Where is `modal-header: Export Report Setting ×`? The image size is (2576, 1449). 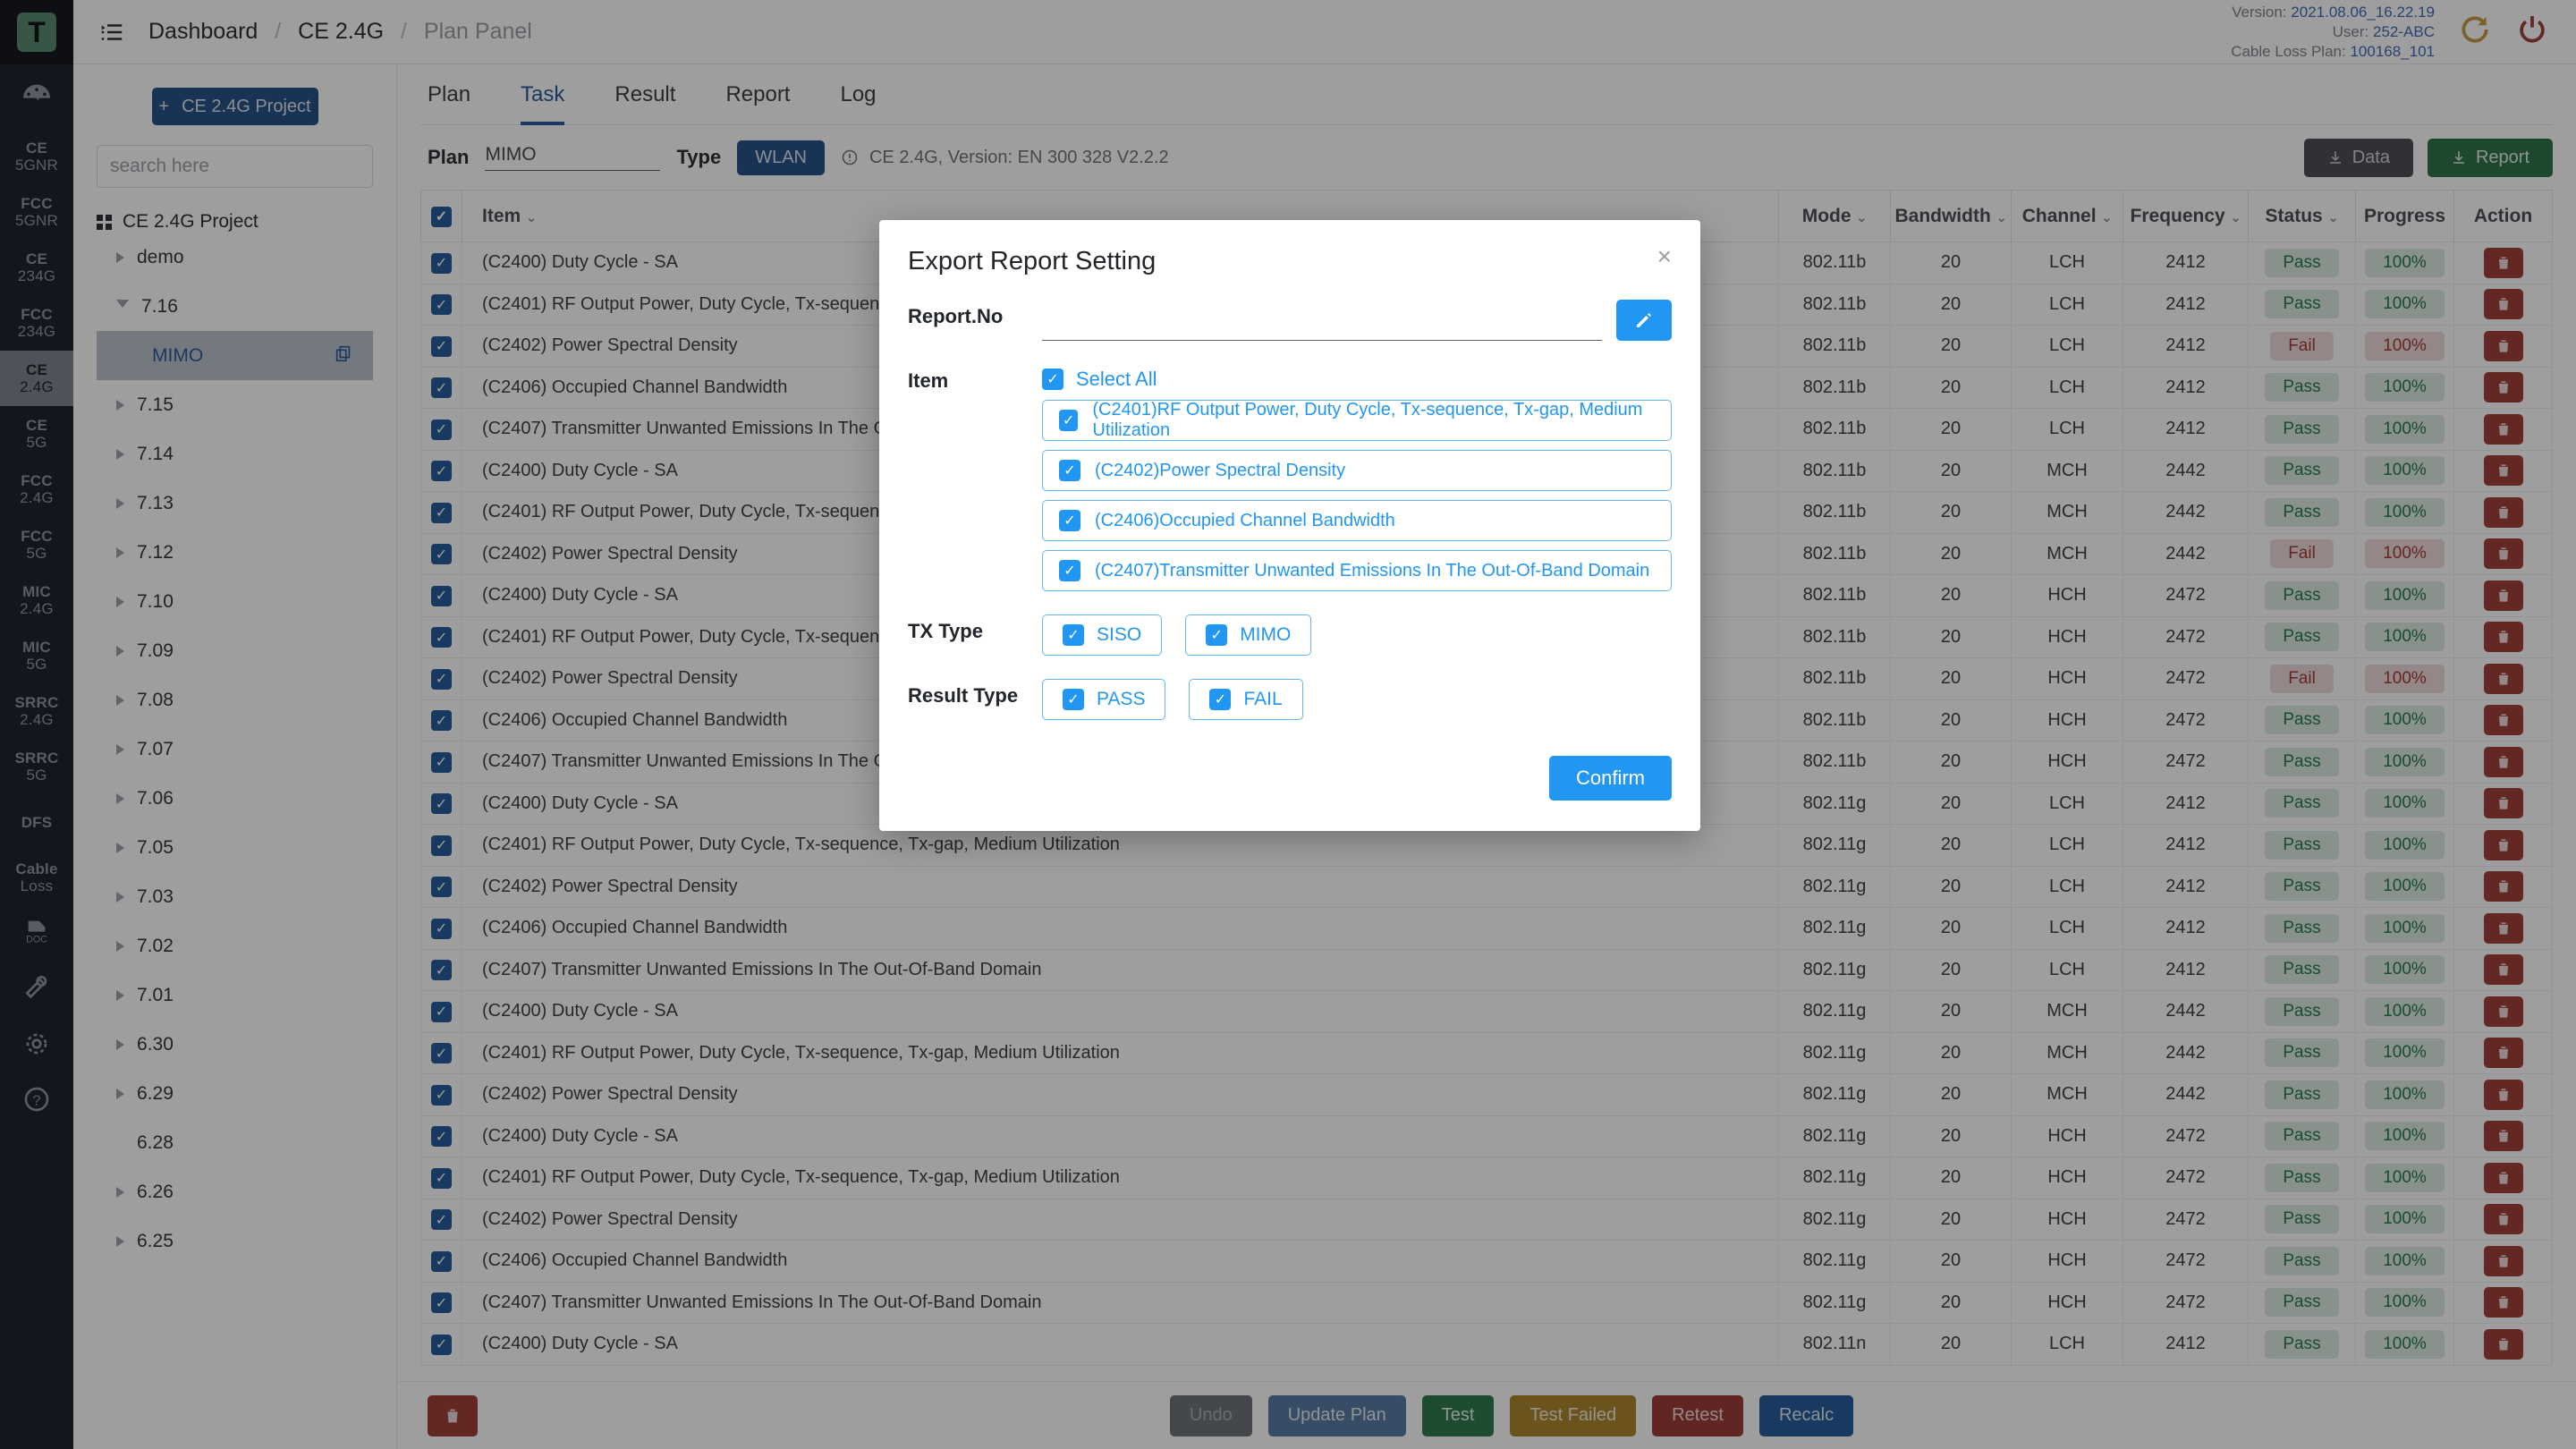 modal-header: Export Report Setting × is located at coordinates (1289, 248).